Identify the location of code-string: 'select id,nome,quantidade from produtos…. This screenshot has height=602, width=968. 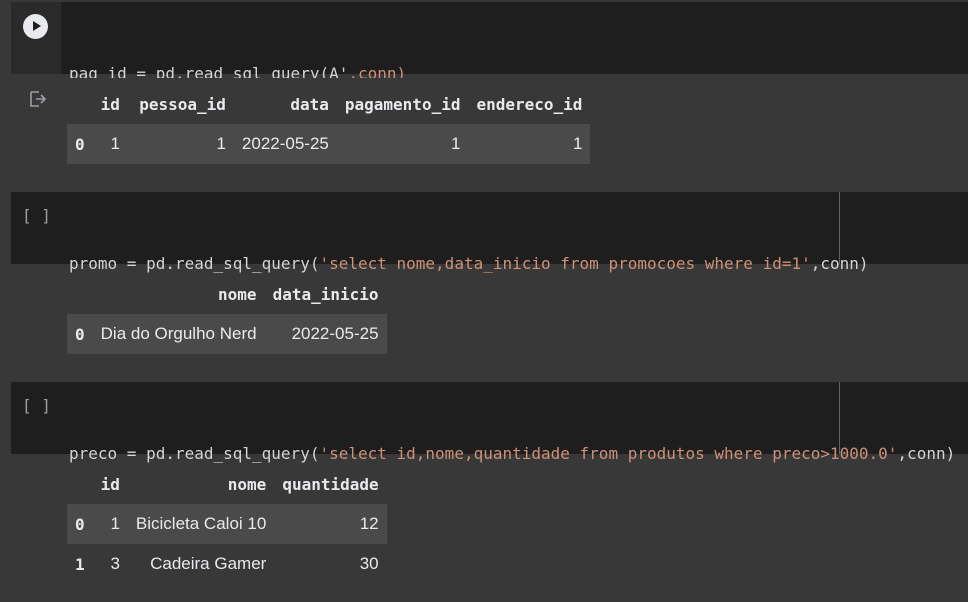
(608, 453).